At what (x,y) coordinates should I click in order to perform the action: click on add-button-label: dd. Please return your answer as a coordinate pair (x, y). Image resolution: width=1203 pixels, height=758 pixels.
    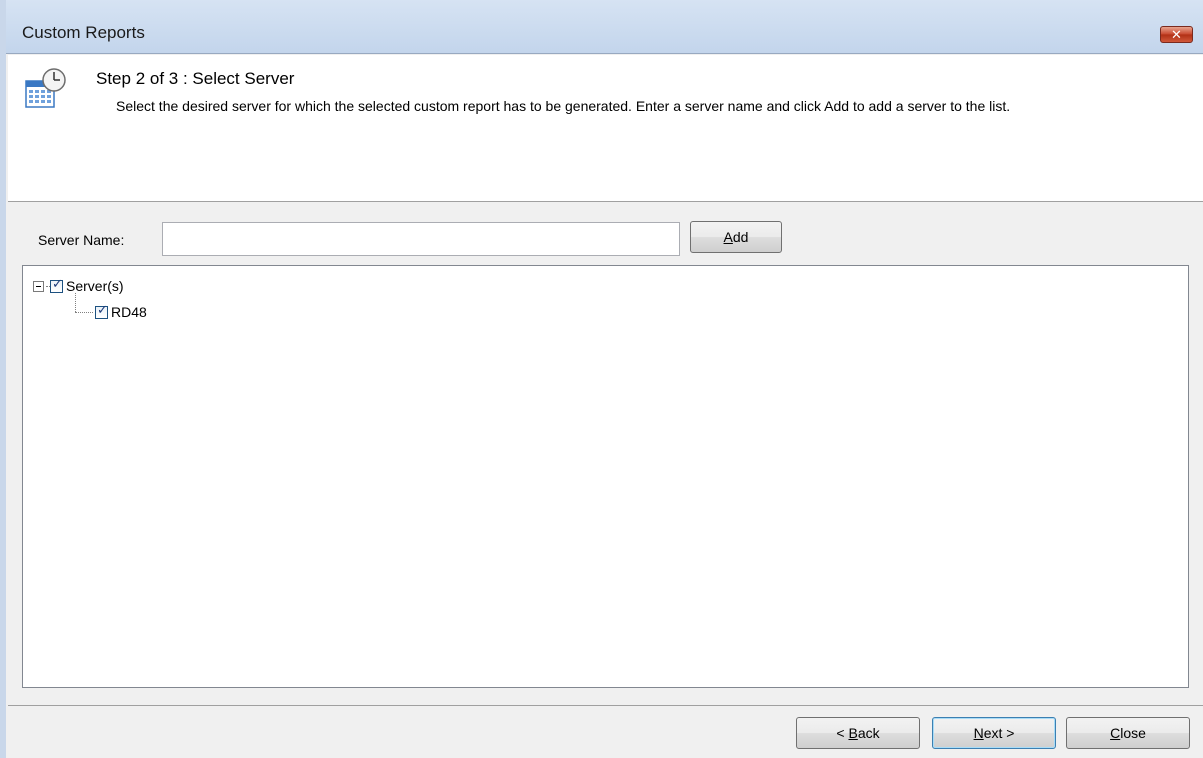
    Looking at the image, I should click on (740, 237).